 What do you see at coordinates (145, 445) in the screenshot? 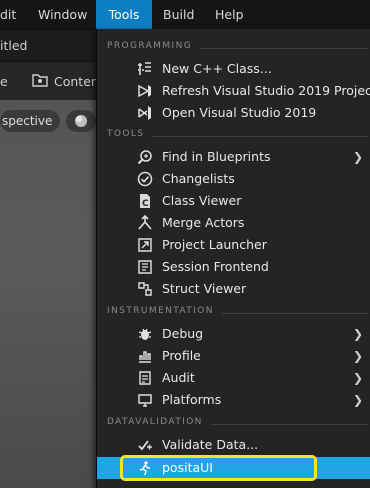
I see `validate-icon` at bounding box center [145, 445].